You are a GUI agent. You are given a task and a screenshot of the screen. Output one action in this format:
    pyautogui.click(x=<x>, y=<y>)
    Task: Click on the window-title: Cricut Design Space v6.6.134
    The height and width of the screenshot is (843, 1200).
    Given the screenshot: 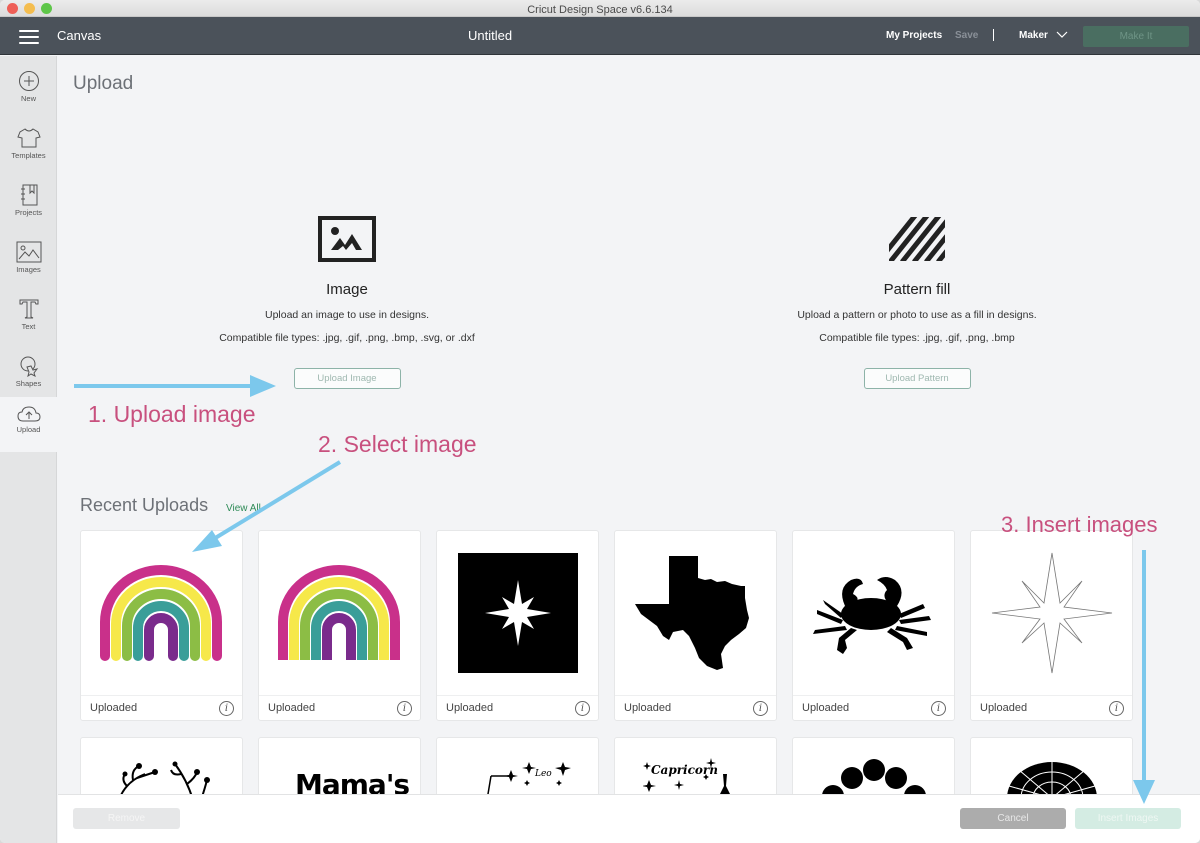 What is the action you would take?
    pyautogui.click(x=600, y=10)
    